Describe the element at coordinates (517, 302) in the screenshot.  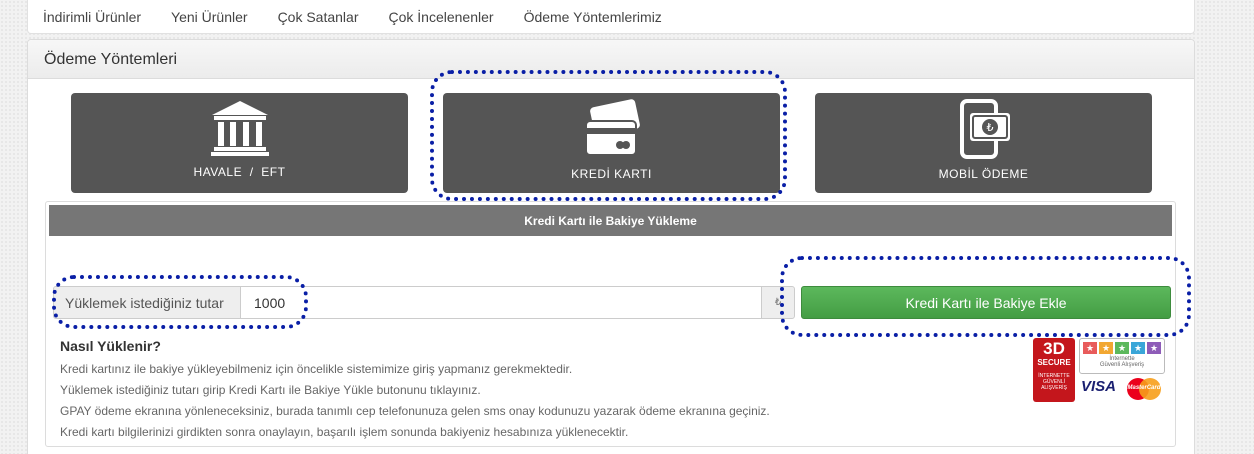
I see `amount-input` at that location.